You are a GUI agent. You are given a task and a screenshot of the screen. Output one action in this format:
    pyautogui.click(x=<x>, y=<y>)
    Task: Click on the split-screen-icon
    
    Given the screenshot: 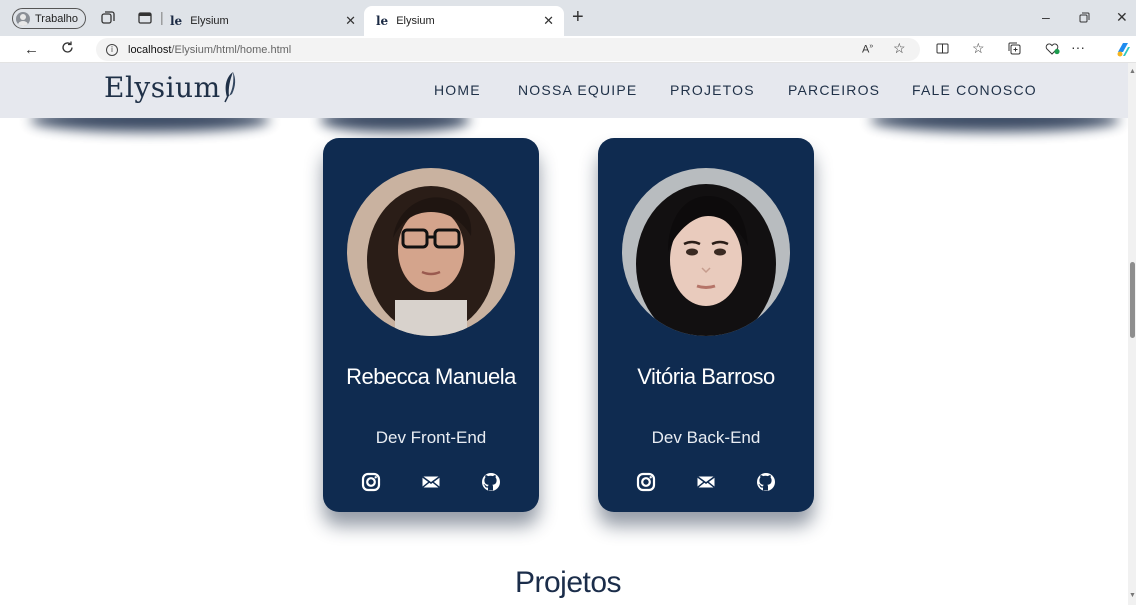 What is the action you would take?
    pyautogui.click(x=942, y=49)
    